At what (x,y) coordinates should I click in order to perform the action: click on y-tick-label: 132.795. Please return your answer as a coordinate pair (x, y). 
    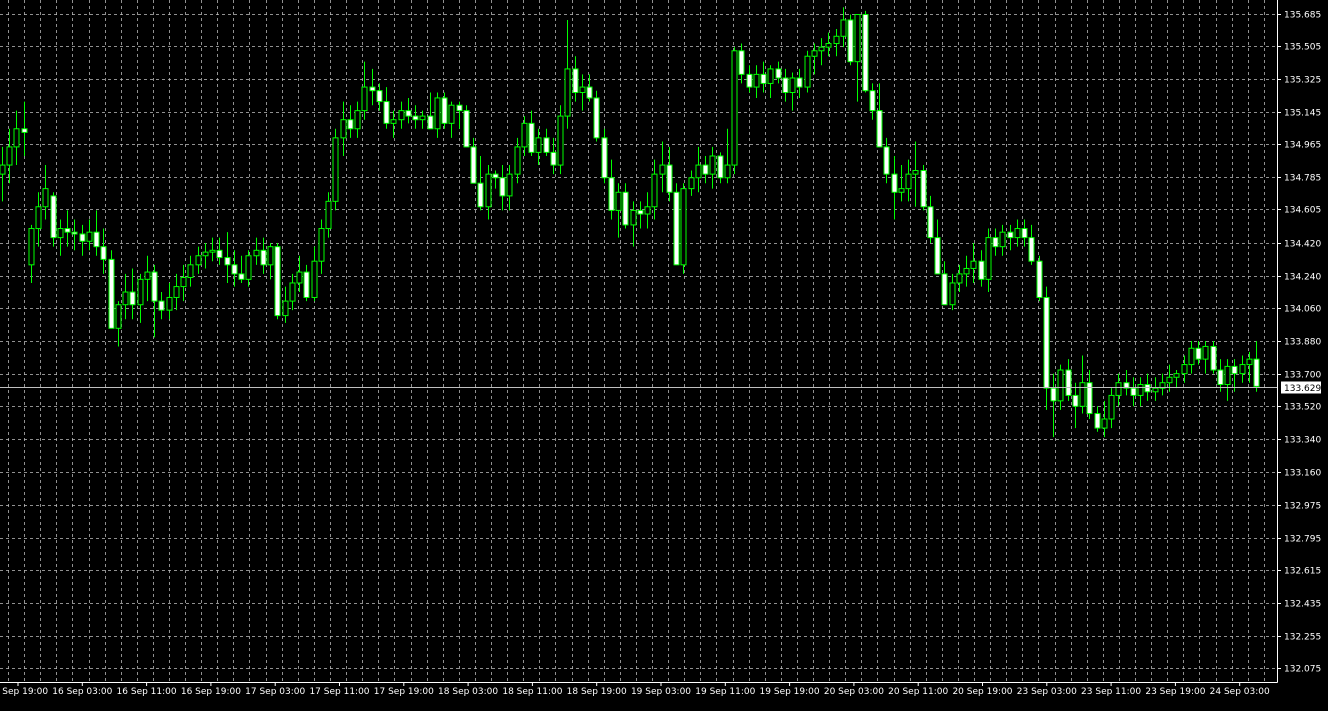
    Looking at the image, I should click on (1302, 540).